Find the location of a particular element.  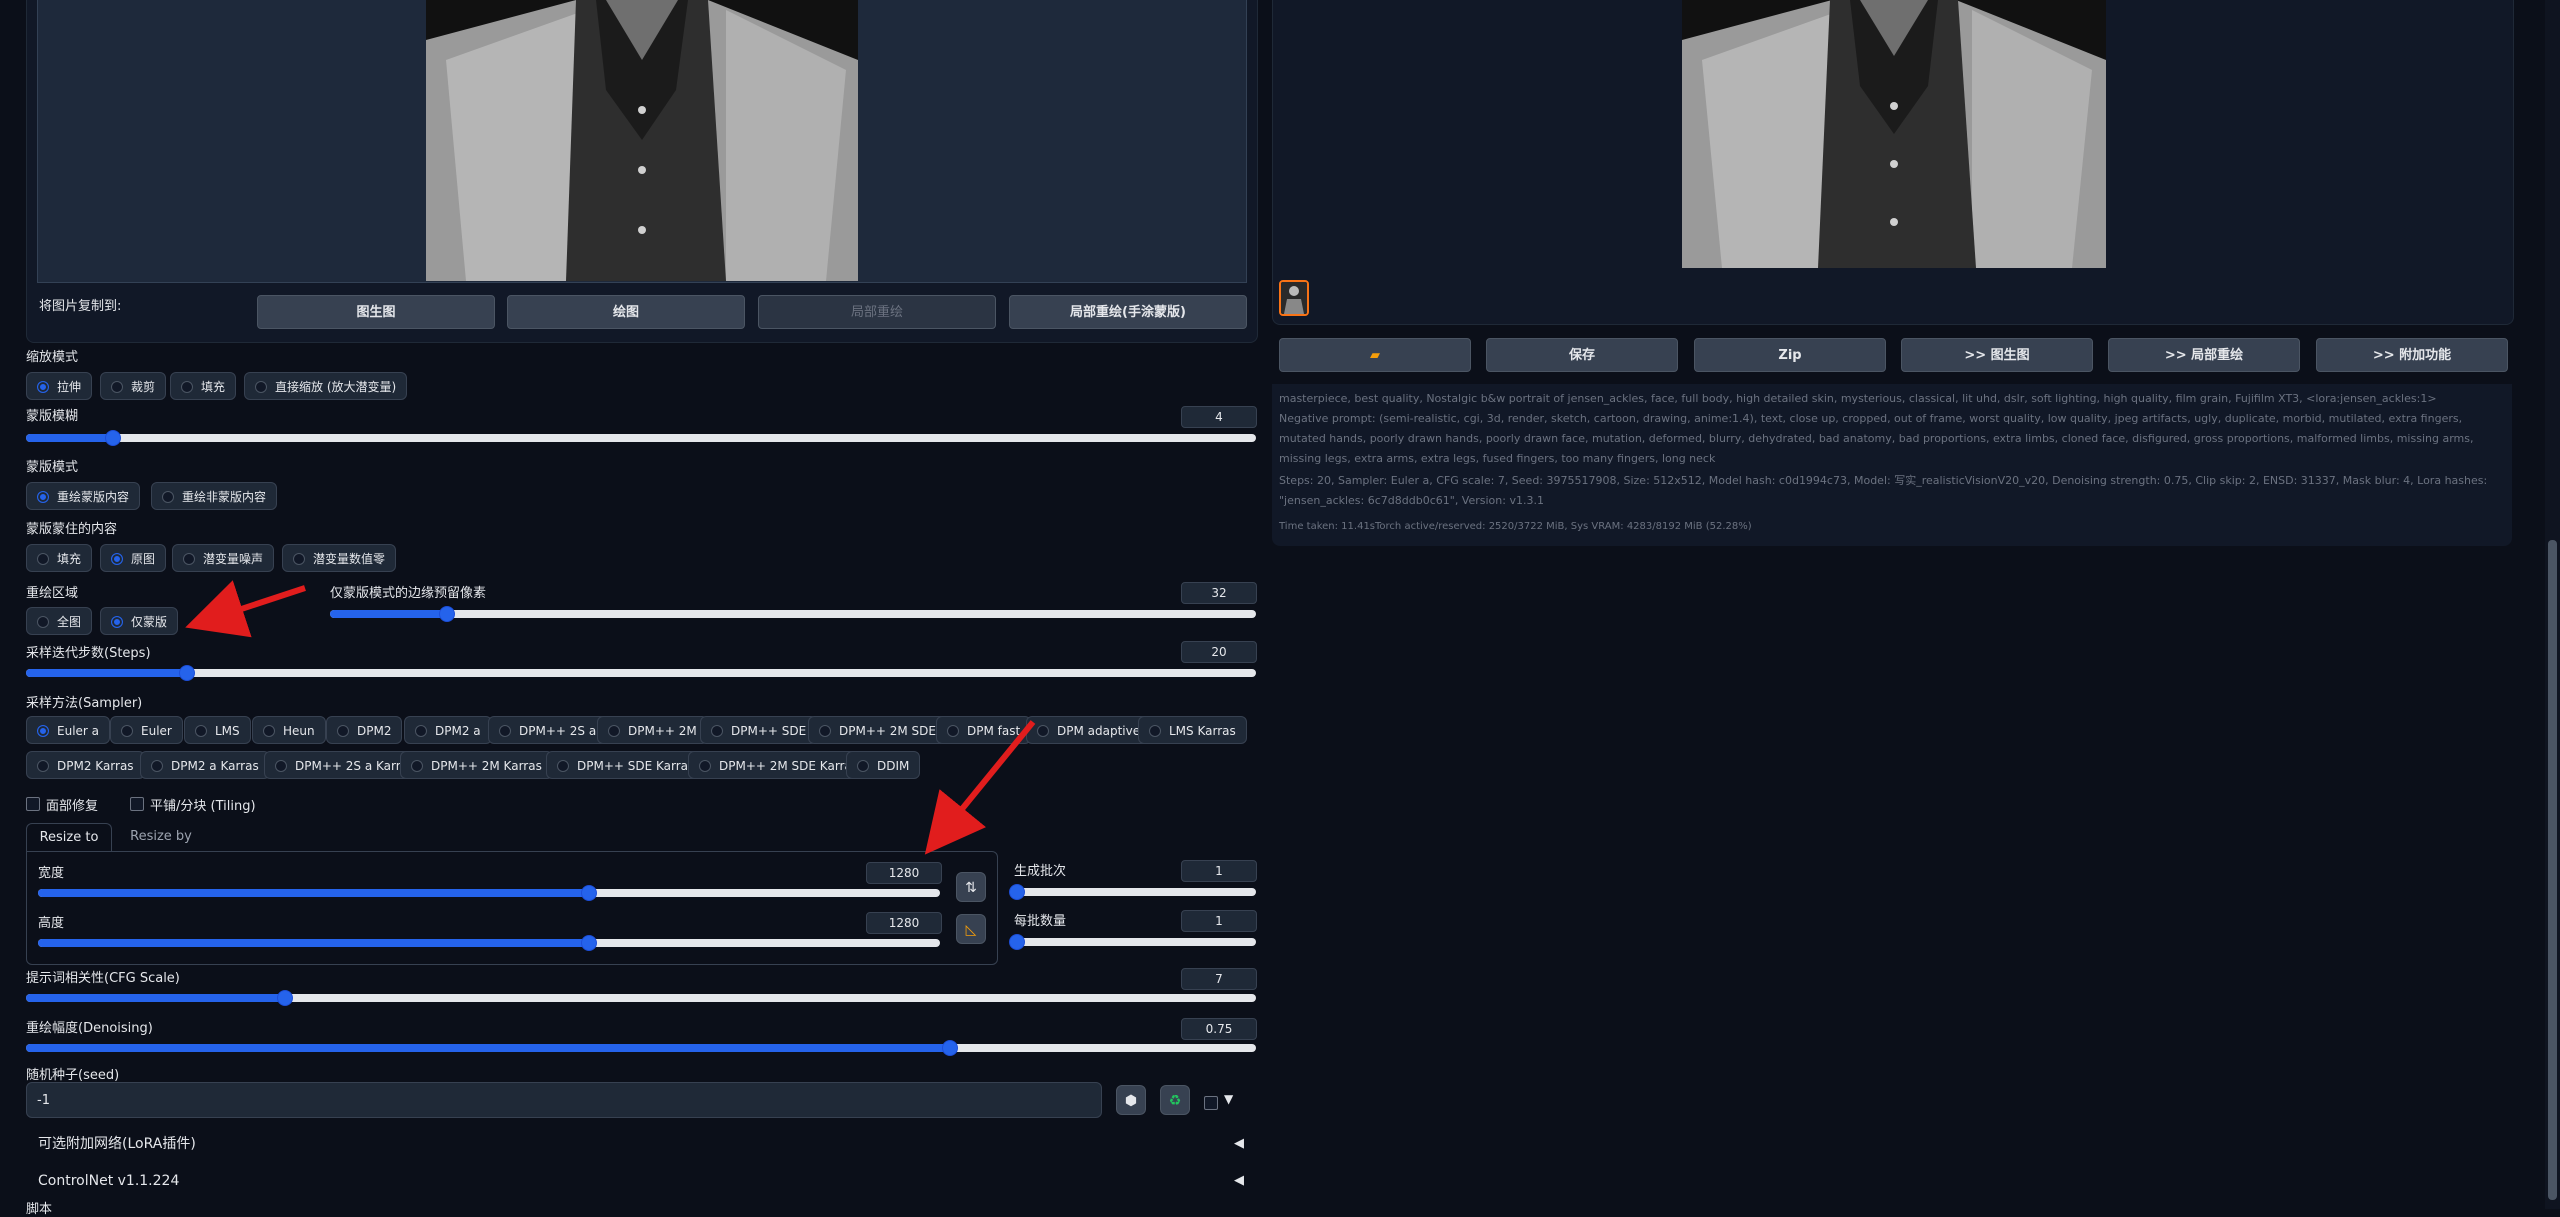

inpaint-area-whole: 全图 is located at coordinates (59, 621).